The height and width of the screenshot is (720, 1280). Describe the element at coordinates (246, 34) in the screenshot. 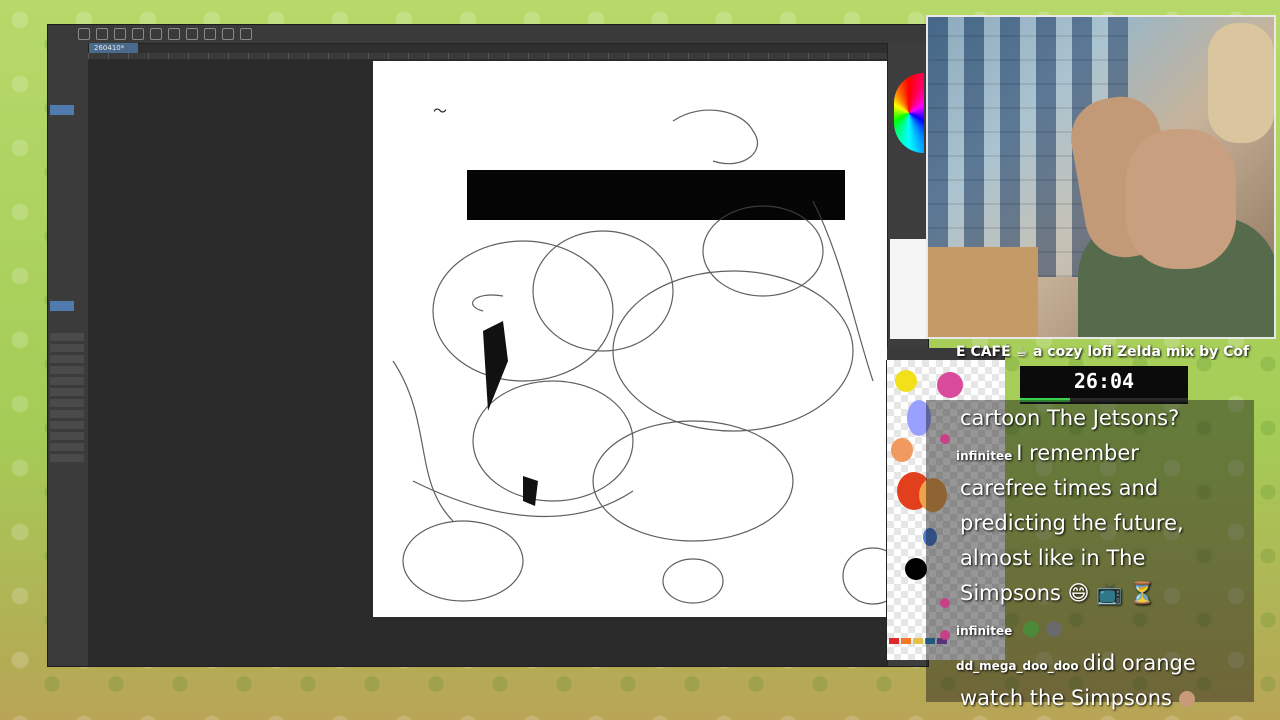

I see `ruler-icon` at that location.